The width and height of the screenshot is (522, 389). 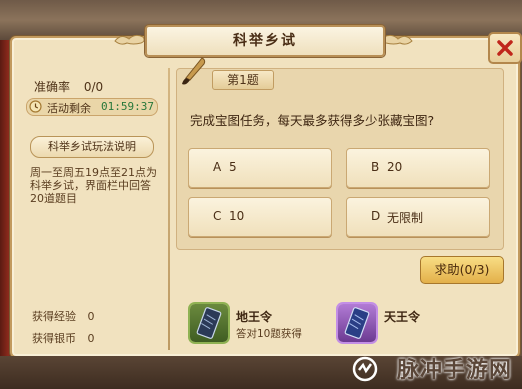 I want to click on brush-icon, so click(x=194, y=71).